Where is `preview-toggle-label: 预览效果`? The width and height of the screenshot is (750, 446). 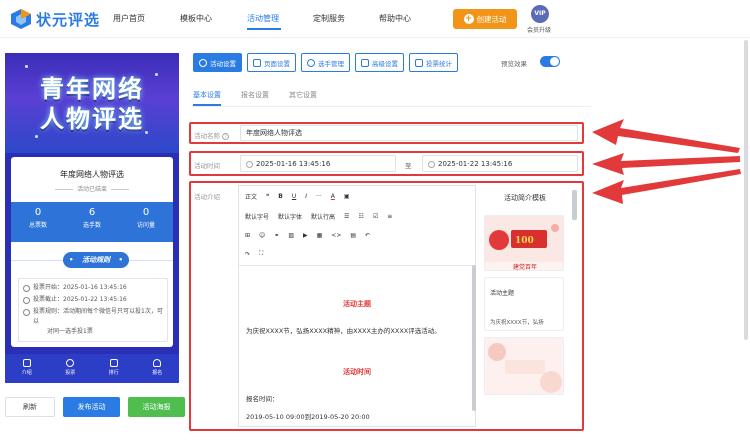
preview-toggle-label: 预览效果 is located at coordinates (514, 64).